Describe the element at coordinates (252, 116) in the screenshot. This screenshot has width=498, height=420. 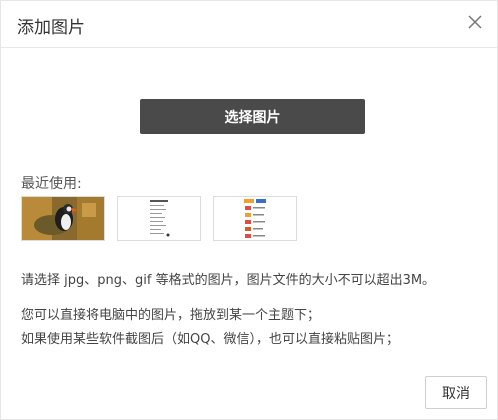
I see `select-image-button: 选择图片` at that location.